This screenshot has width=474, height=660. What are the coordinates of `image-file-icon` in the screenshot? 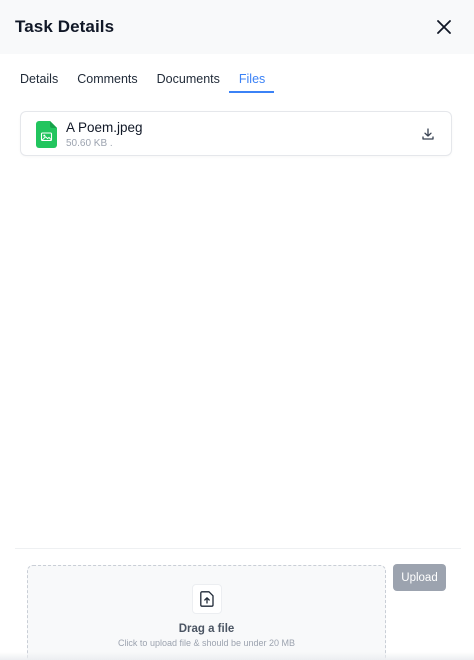 It's located at (46, 134).